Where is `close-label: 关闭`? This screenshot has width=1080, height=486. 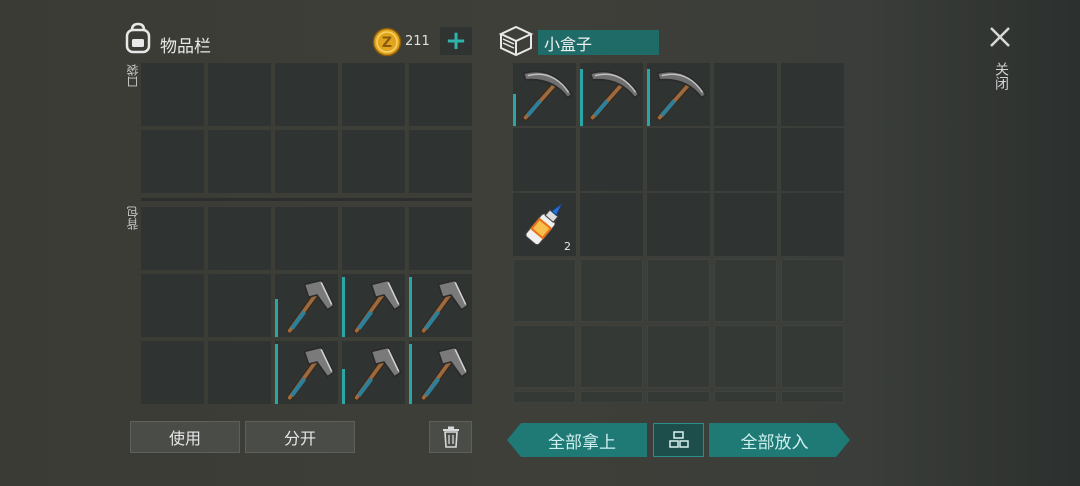
close-label: 关闭 is located at coordinates (1001, 76).